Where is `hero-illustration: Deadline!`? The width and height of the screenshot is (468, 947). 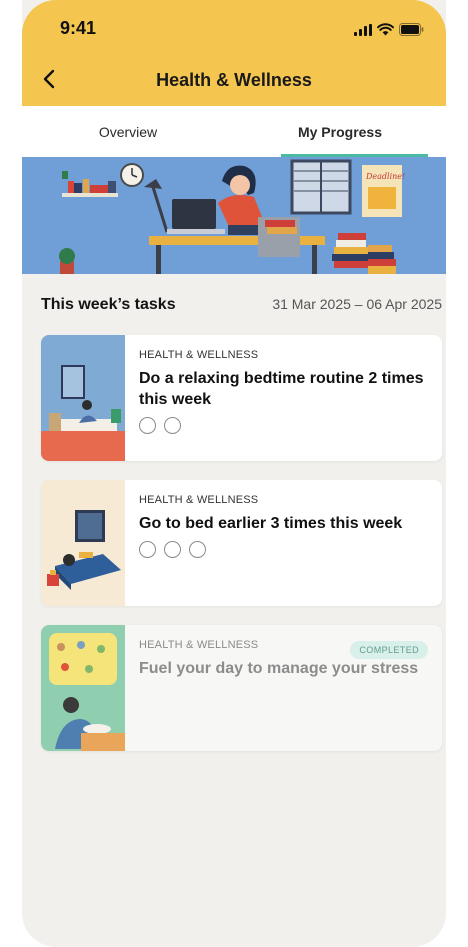
hero-illustration: Deadline! is located at coordinates (234, 215).